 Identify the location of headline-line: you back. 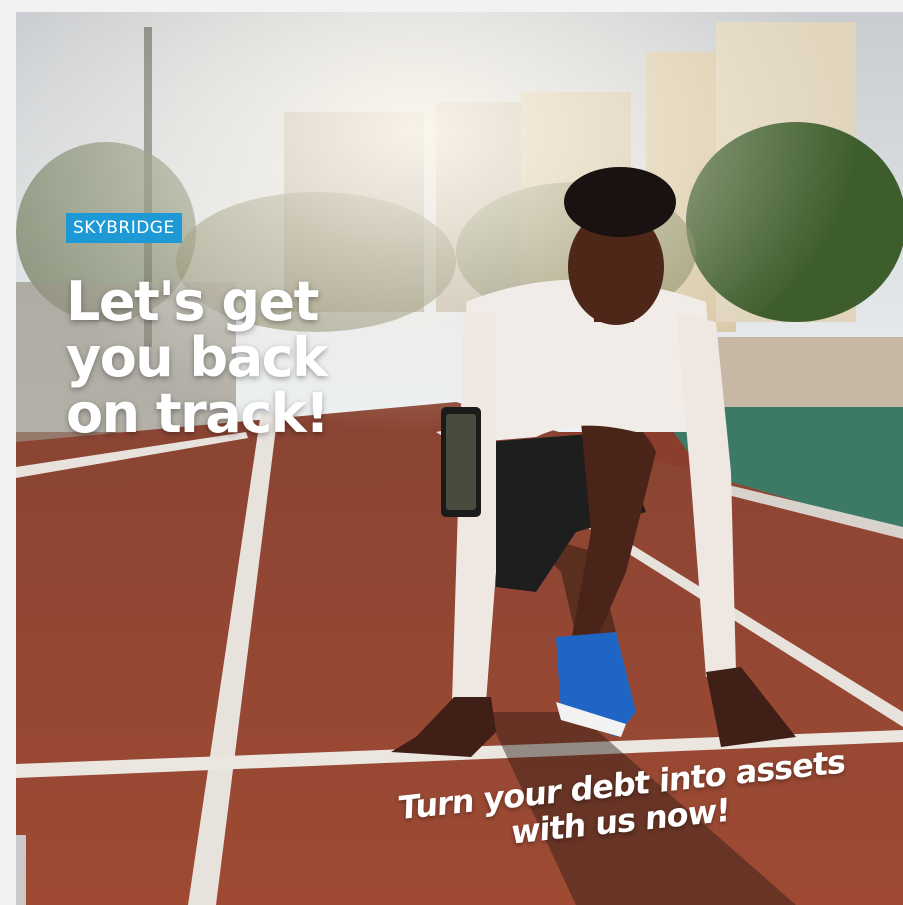
(197, 357).